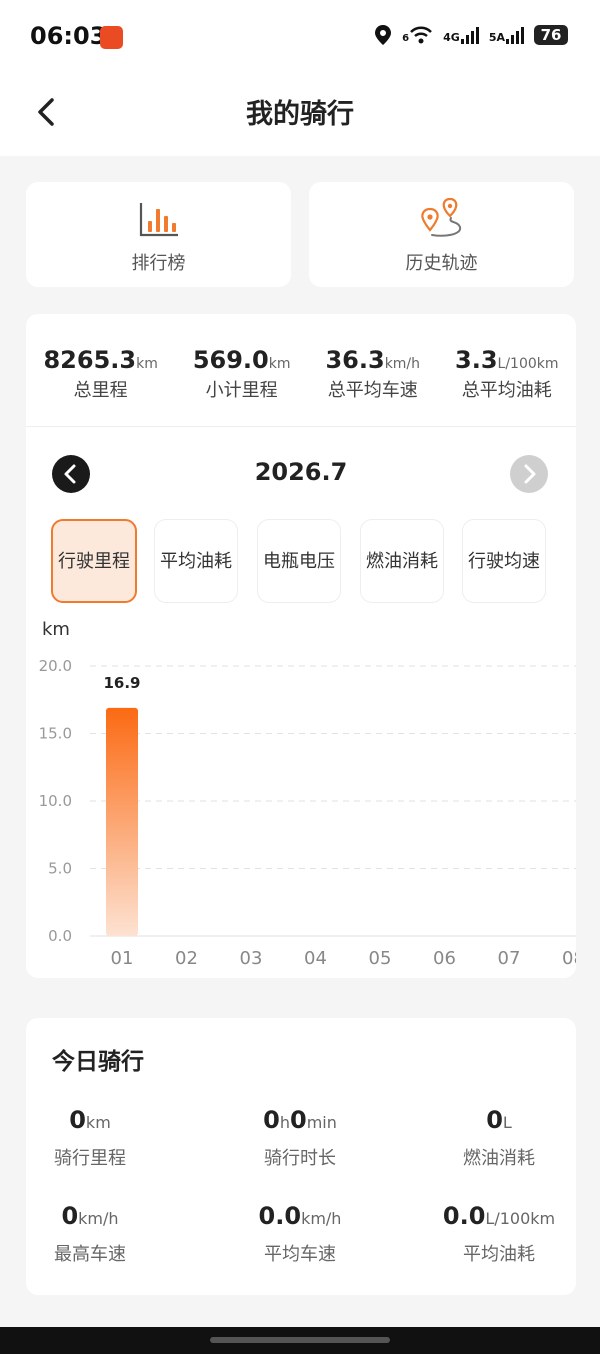  Describe the element at coordinates (315, 958) in the screenshot. I see `x-tick-label: 04` at that location.